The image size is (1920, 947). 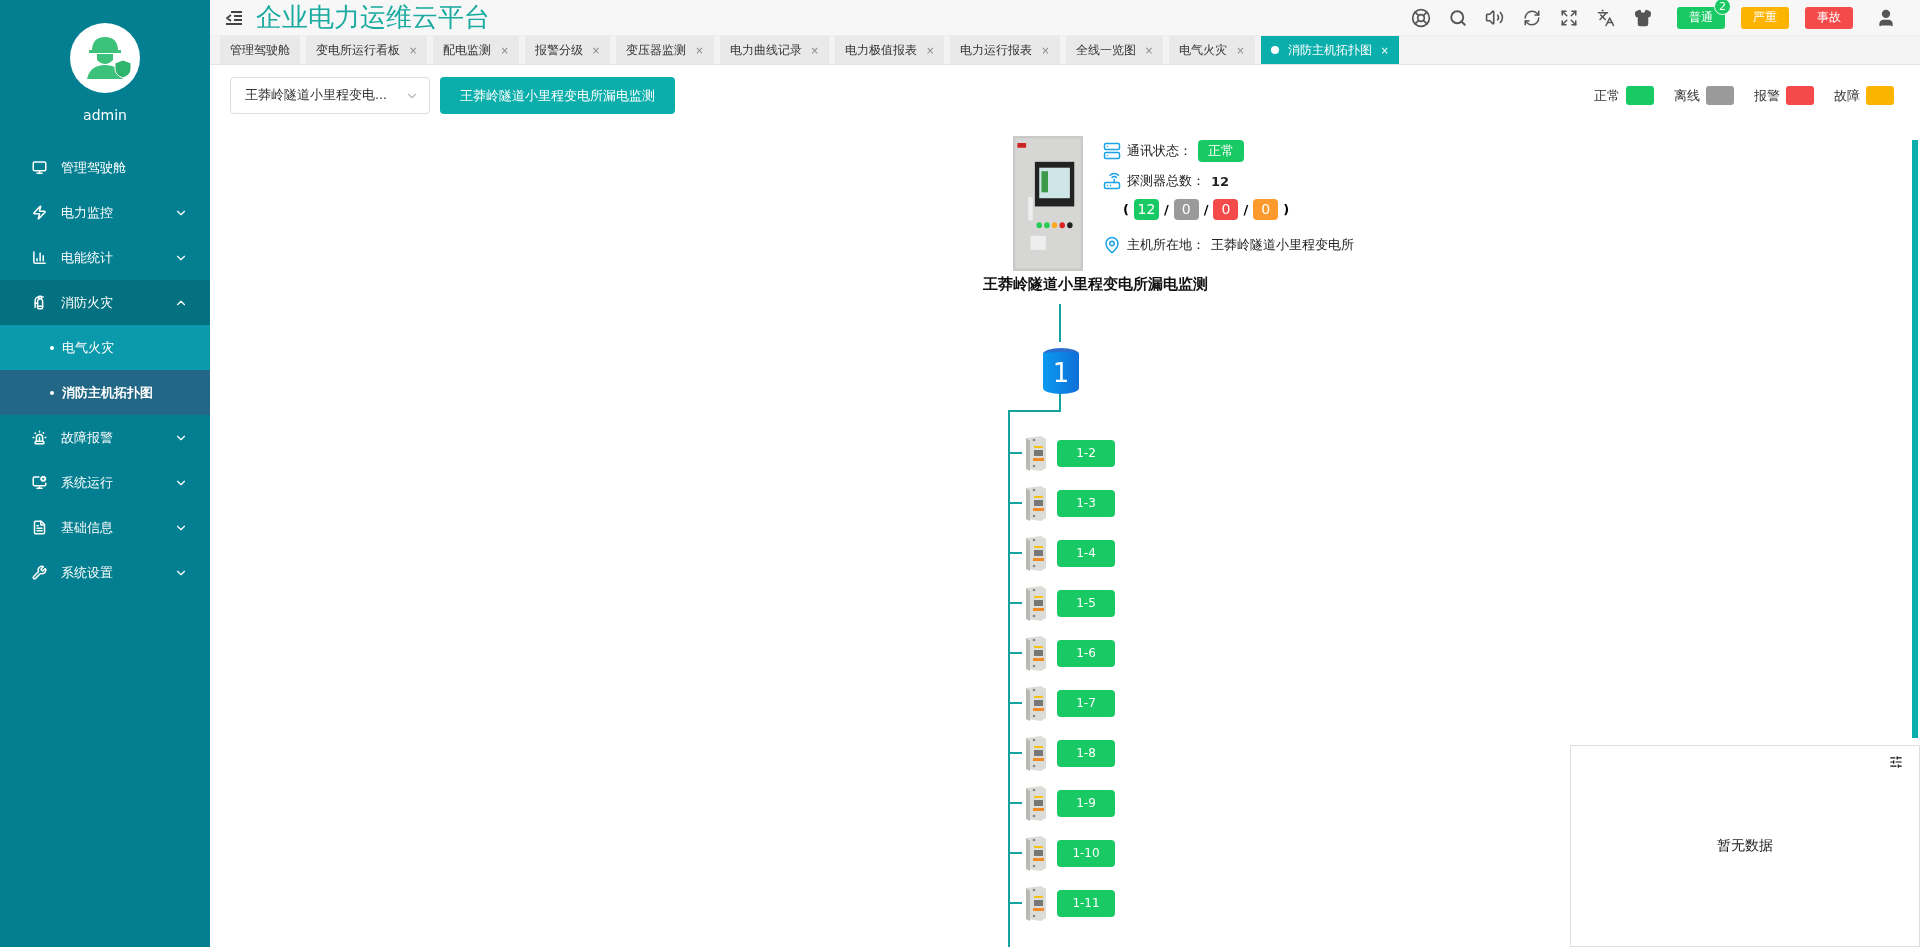 I want to click on monitor-gear-icon, so click(x=39, y=482).